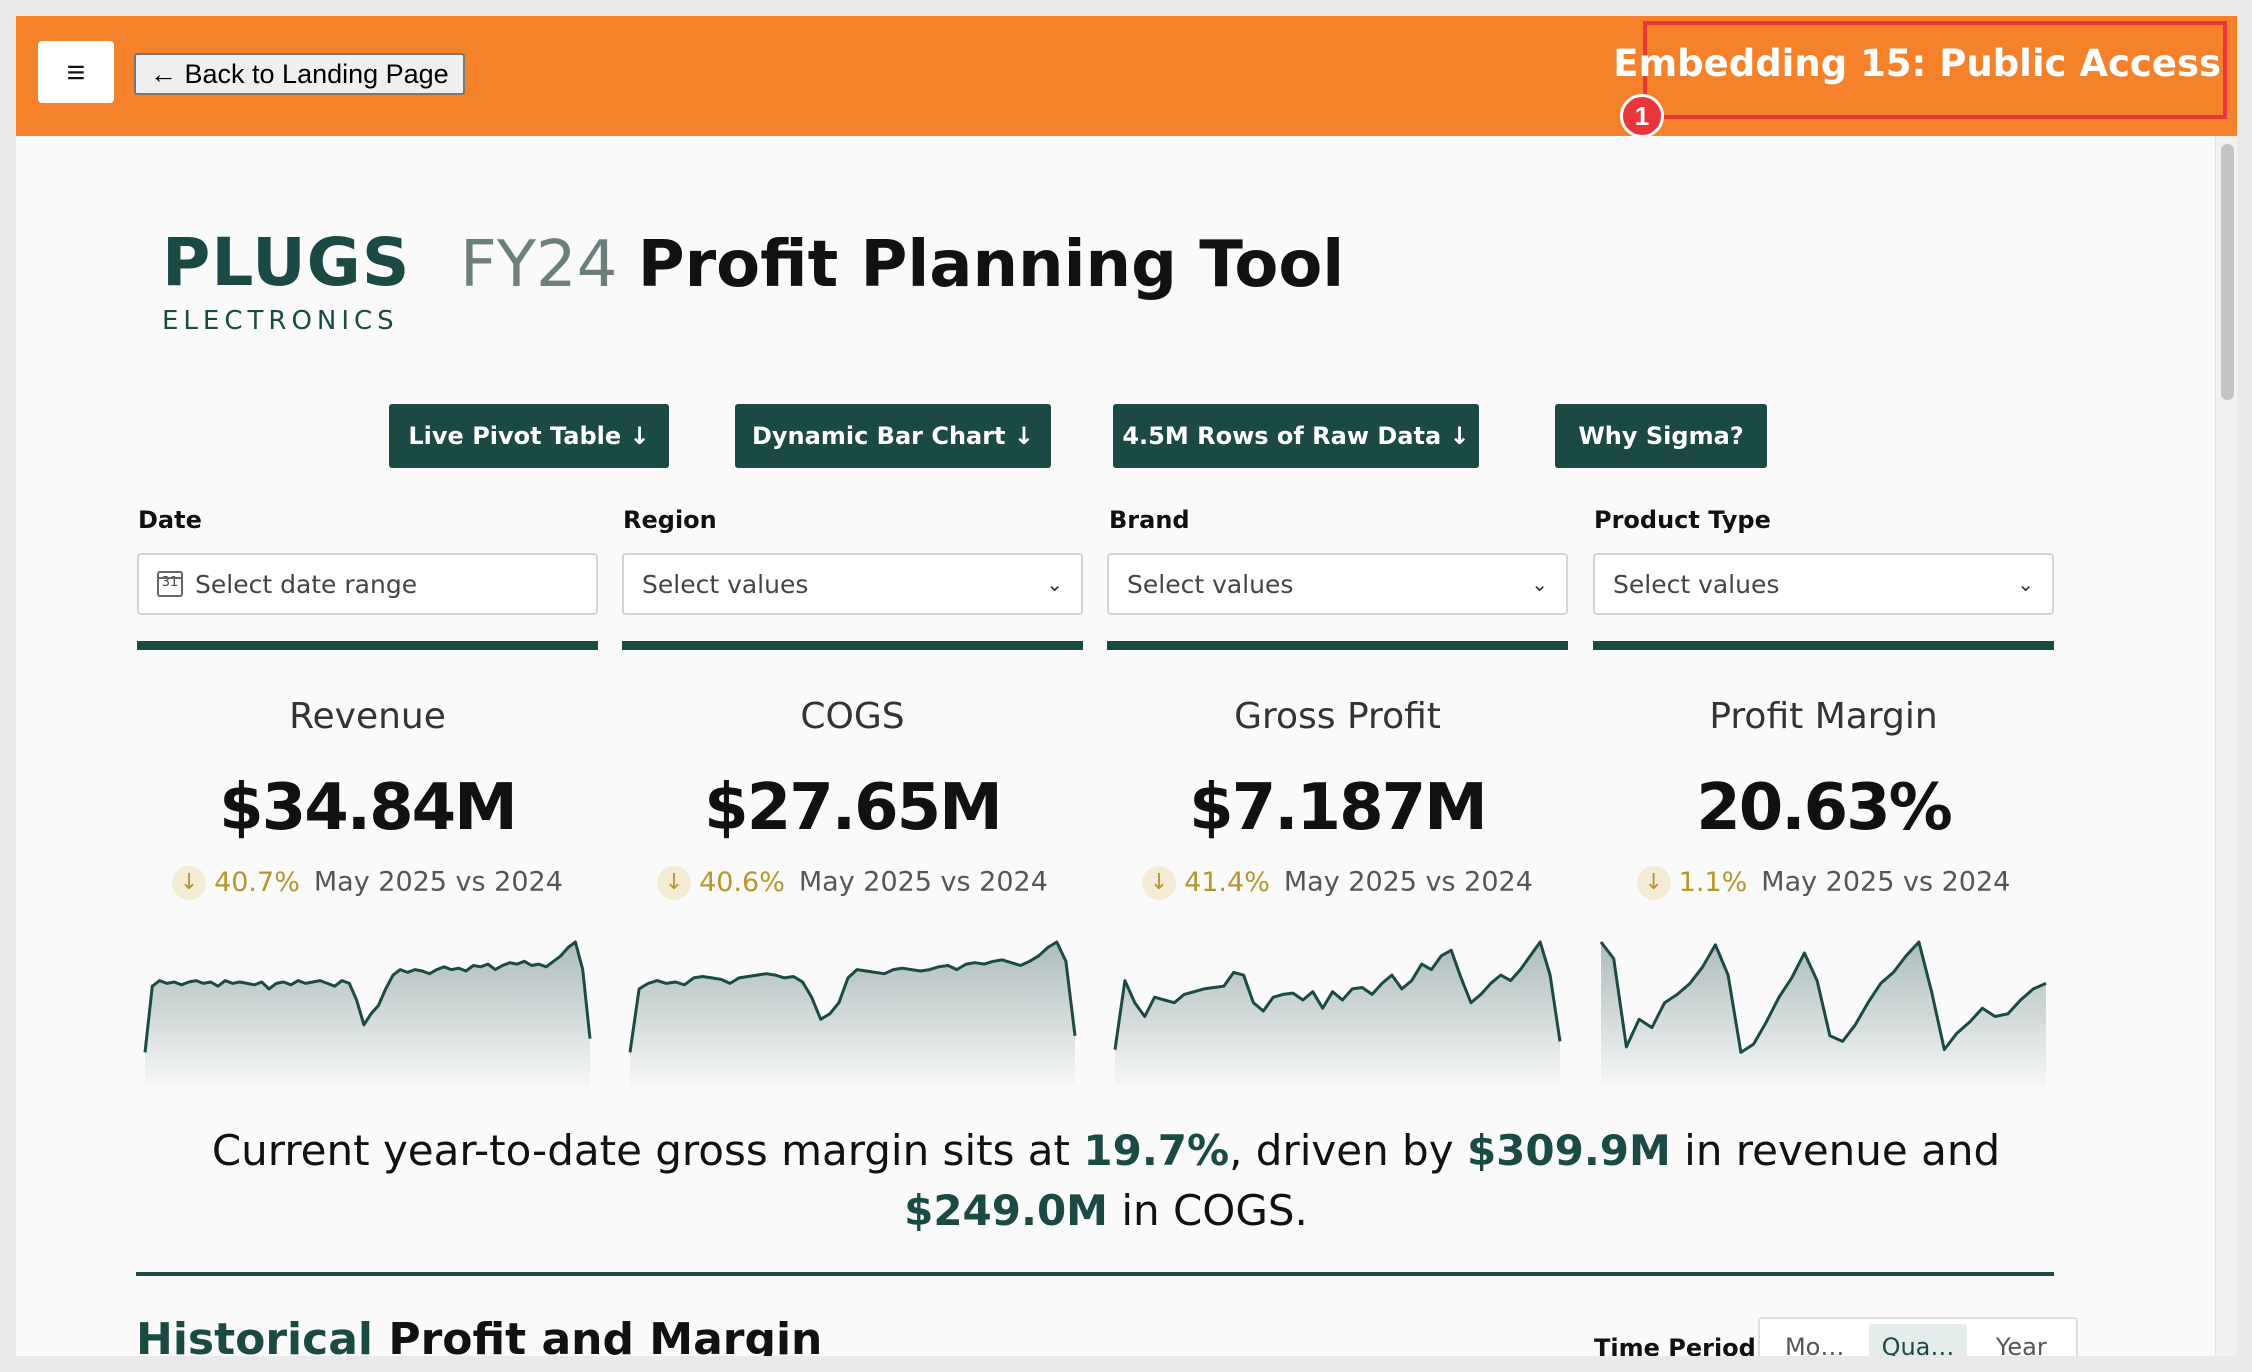 The image size is (2252, 1372). I want to click on why-sigma-button: Why Sigma?, so click(1661, 436).